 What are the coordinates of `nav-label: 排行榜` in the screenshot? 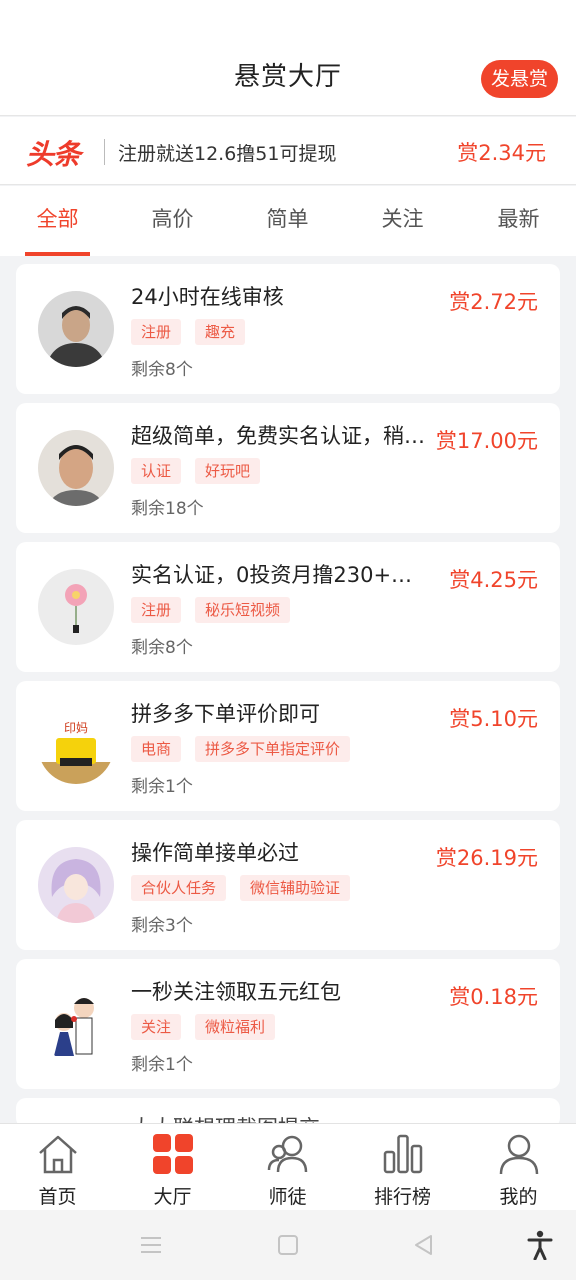 It's located at (402, 1197).